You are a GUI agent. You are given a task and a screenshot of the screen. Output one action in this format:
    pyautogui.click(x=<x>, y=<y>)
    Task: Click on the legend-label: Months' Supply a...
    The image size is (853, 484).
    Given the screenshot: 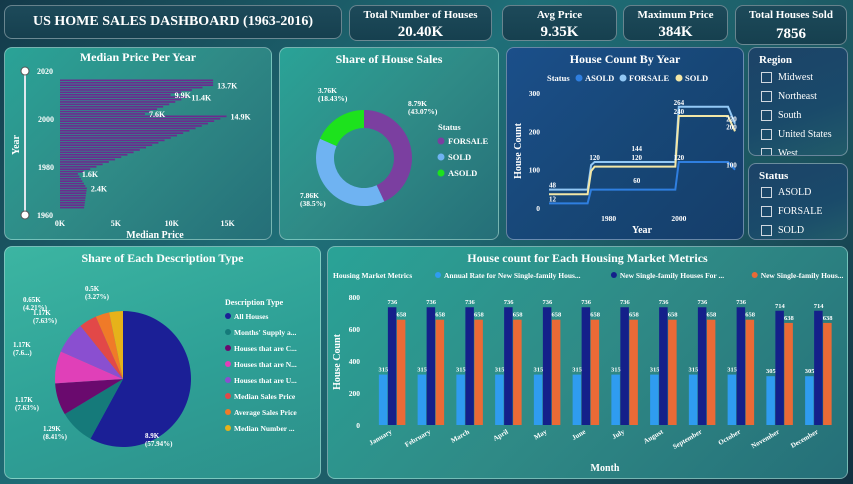 What is the action you would take?
    pyautogui.click(x=265, y=332)
    